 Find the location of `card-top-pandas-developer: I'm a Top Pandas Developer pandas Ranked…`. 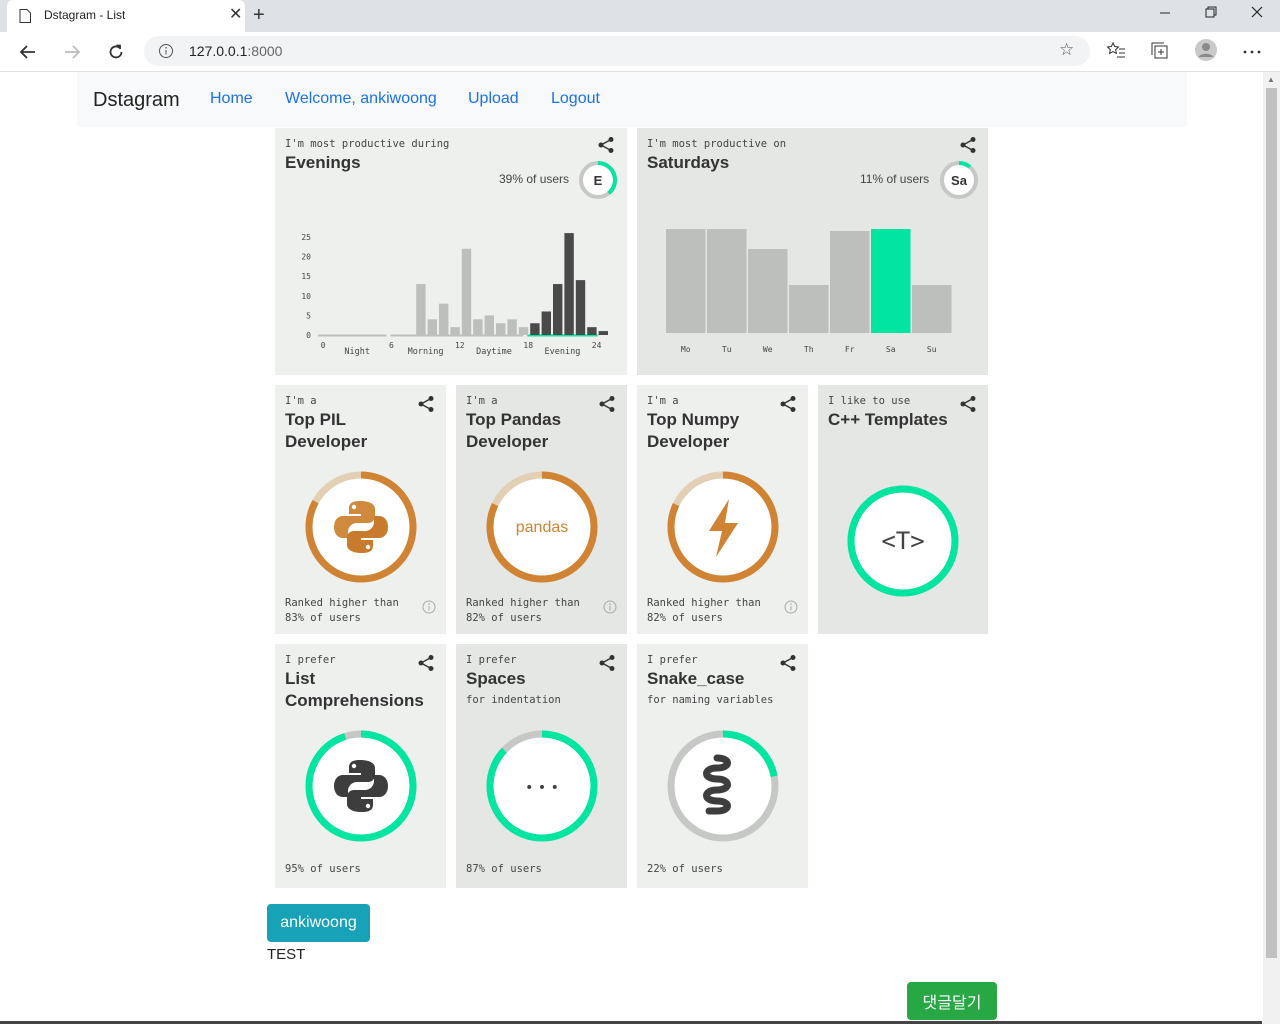

card-top-pandas-developer: I'm a Top Pandas Developer pandas Ranked… is located at coordinates (541, 509).